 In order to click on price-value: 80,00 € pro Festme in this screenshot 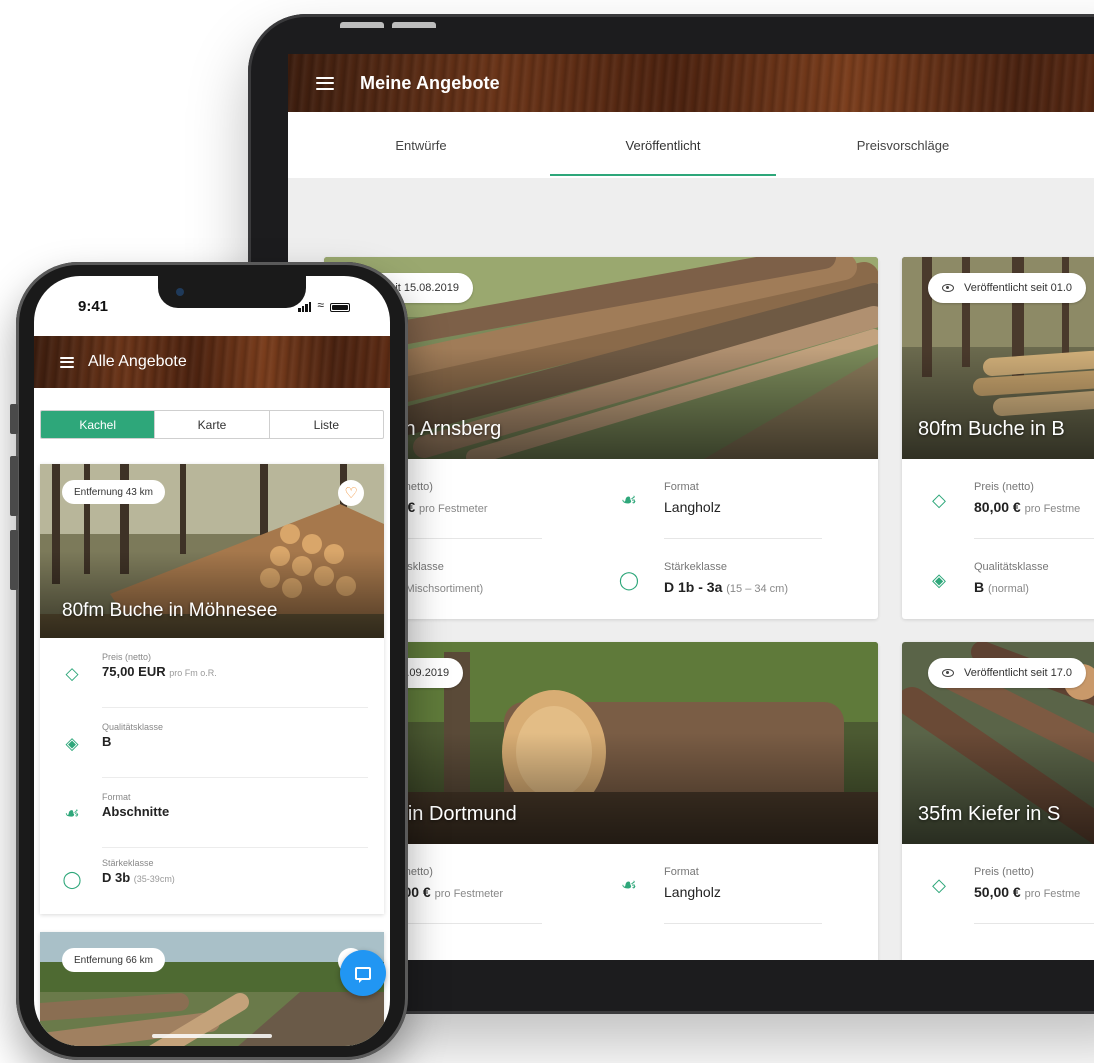, I will do `click(1027, 507)`.